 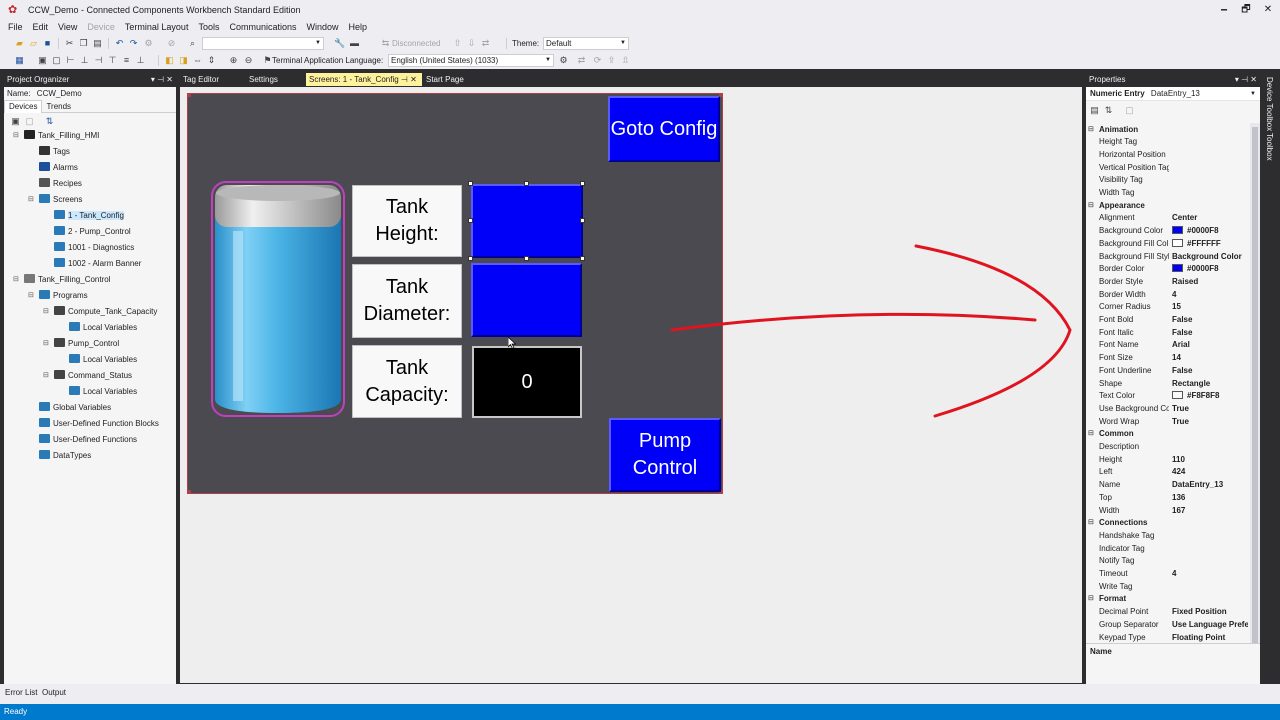 What do you see at coordinates (1167, 333) in the screenshot?
I see `property-row: Font Italic False` at bounding box center [1167, 333].